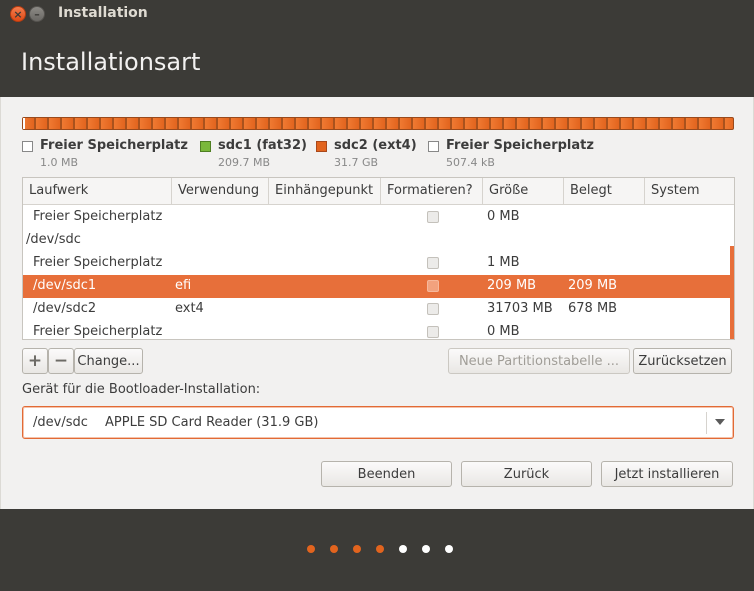 This screenshot has height=591, width=754. I want to click on cell-used: 678 MB, so click(593, 308).